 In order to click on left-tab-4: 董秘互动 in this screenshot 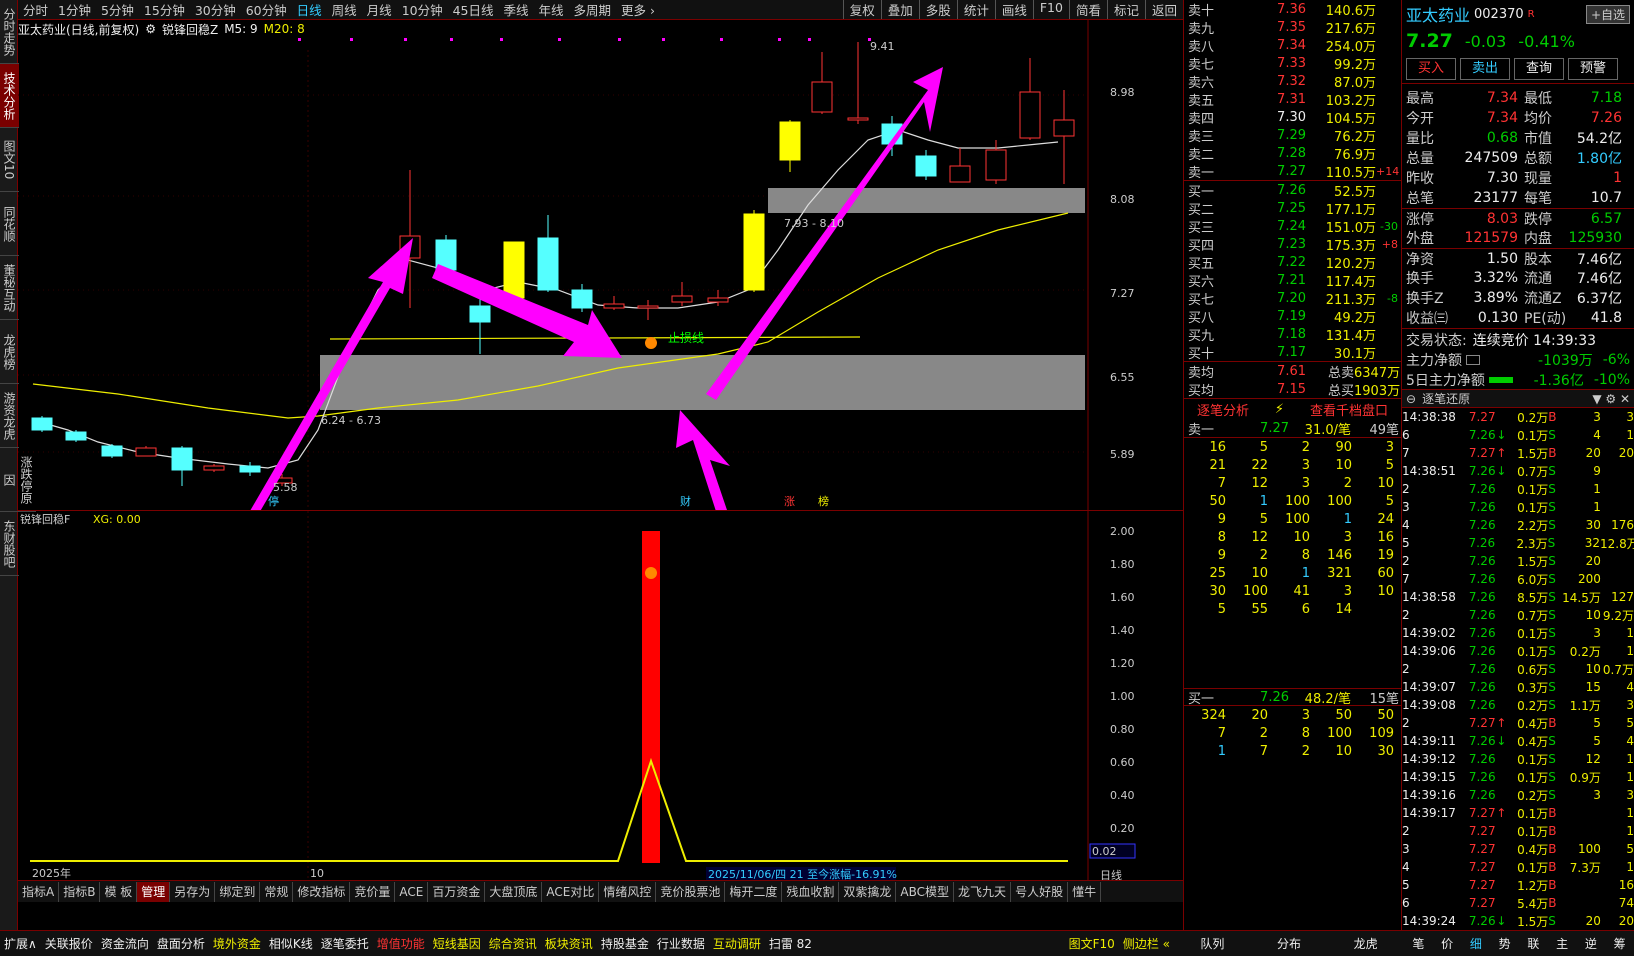, I will do `click(9, 288)`.